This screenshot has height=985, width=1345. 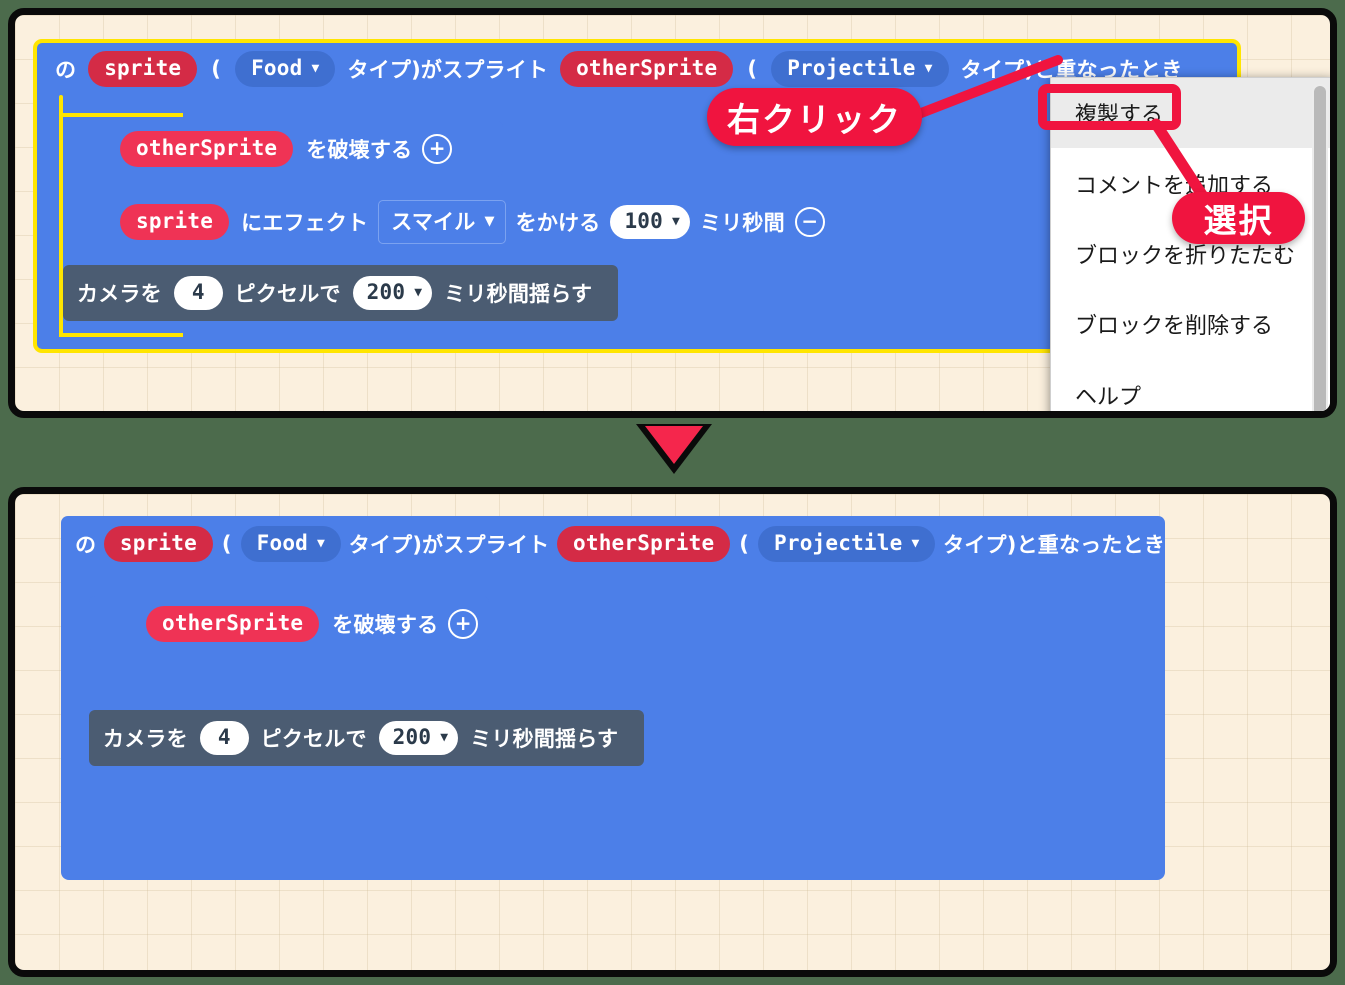 I want to click on effect-target-pill: sprite, so click(x=175, y=222).